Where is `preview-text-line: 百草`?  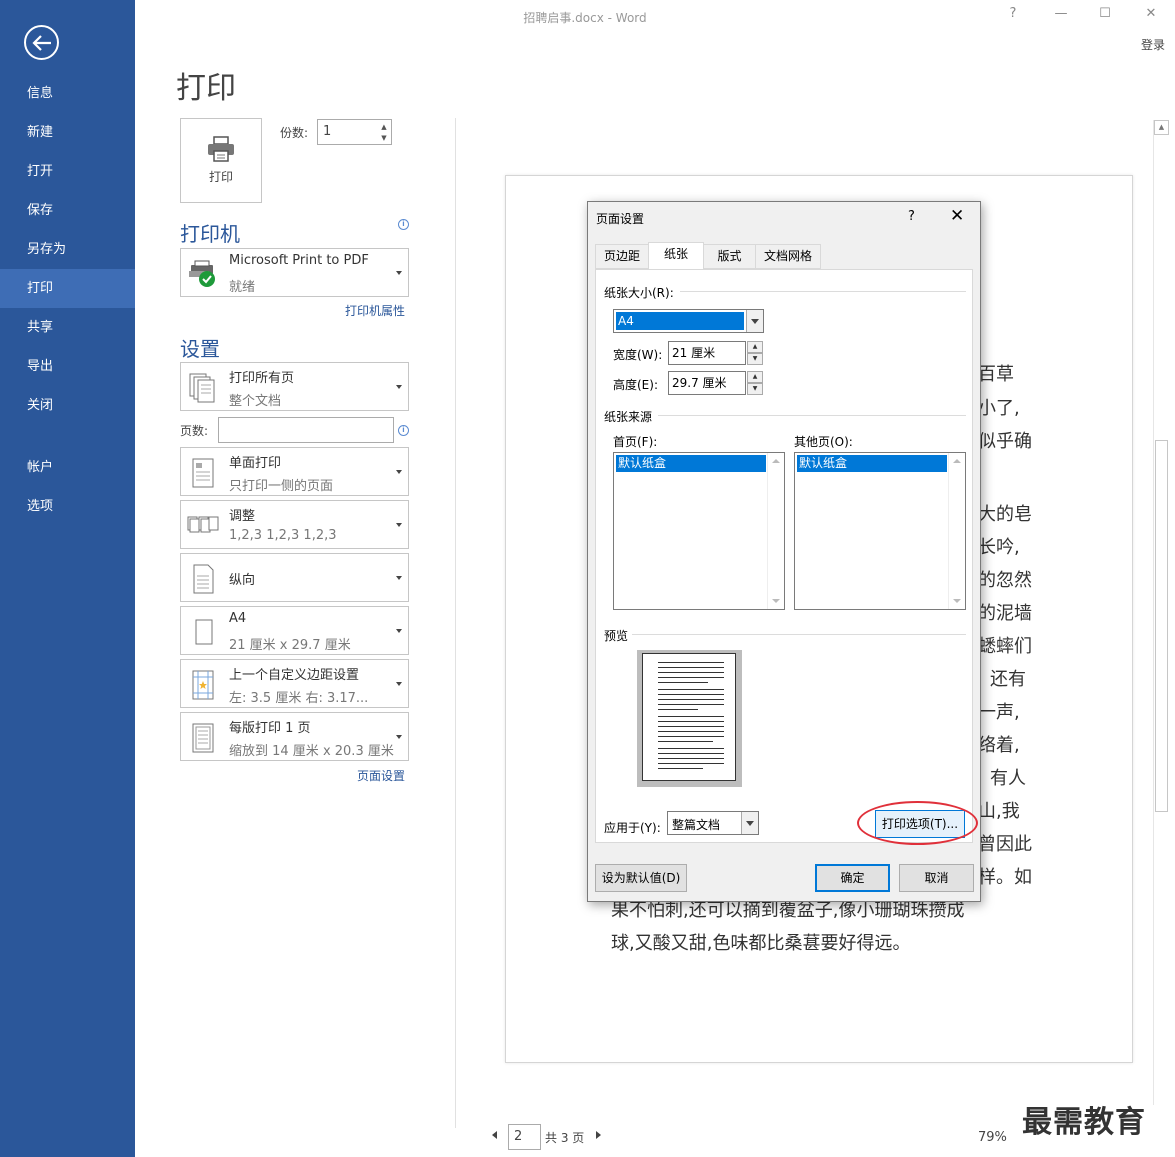
preview-text-line: 百草 is located at coordinates (996, 374).